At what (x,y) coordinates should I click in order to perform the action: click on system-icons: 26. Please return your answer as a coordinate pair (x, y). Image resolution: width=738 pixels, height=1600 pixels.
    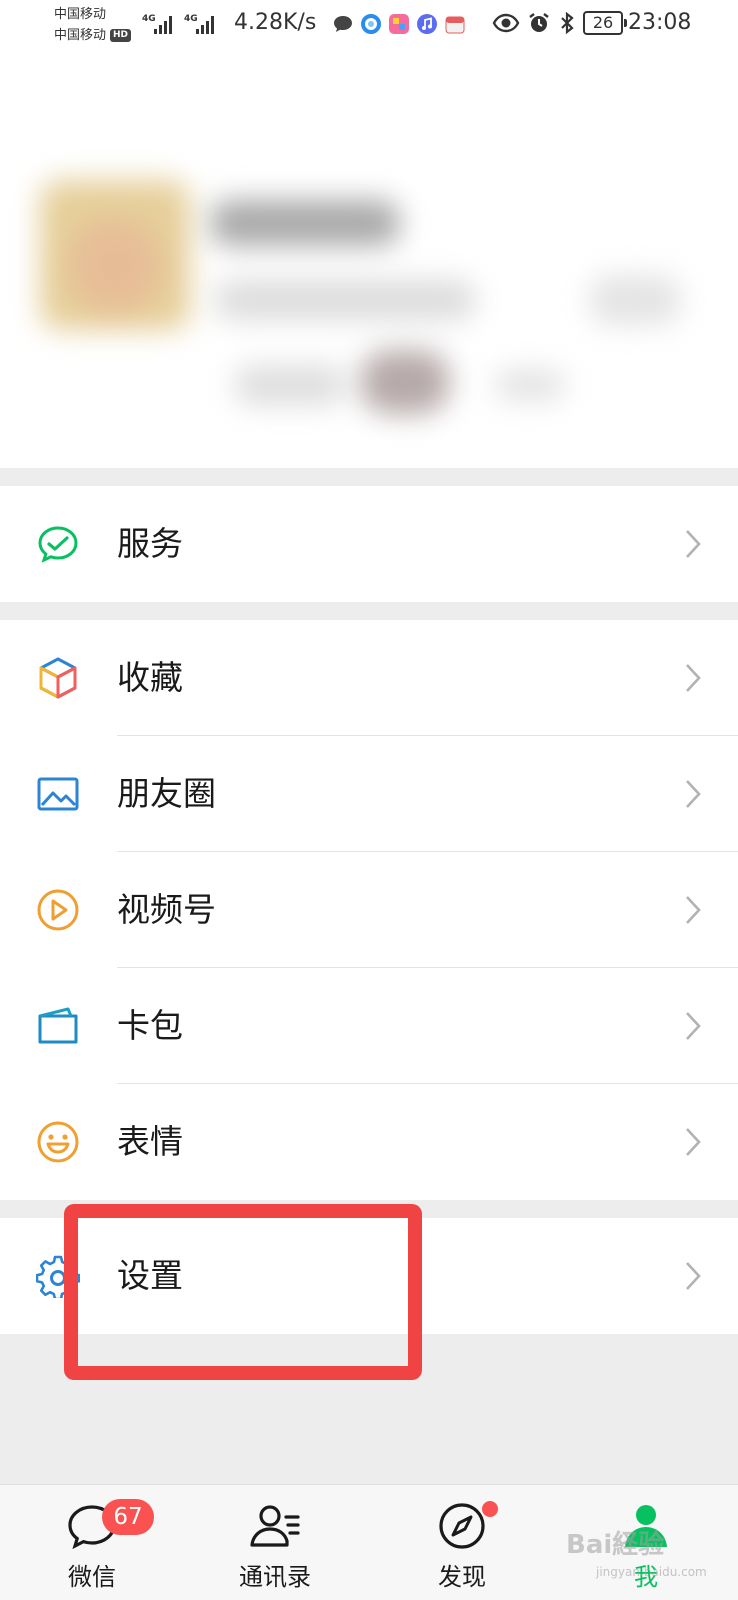
    Looking at the image, I should click on (559, 23).